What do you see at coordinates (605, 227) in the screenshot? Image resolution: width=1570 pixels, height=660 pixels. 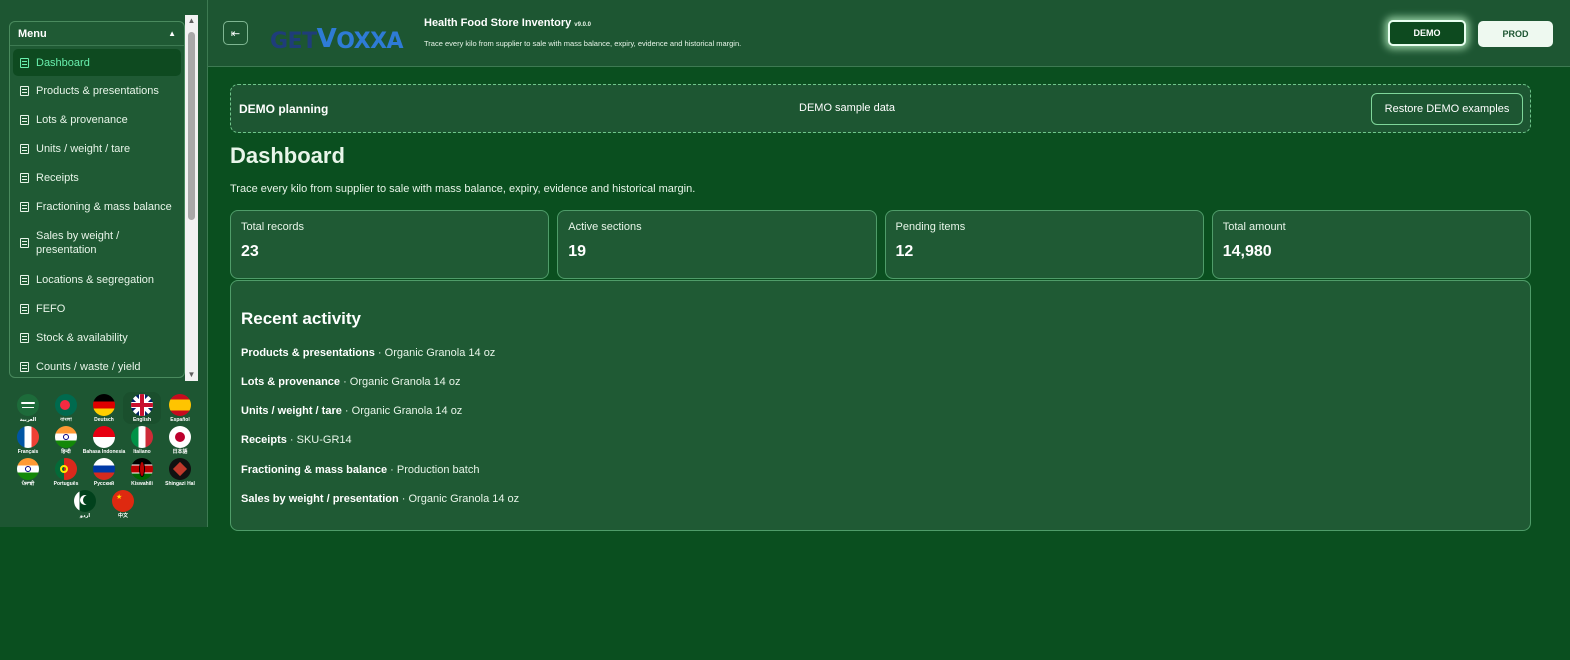 I see `stat-label: Active sections` at bounding box center [605, 227].